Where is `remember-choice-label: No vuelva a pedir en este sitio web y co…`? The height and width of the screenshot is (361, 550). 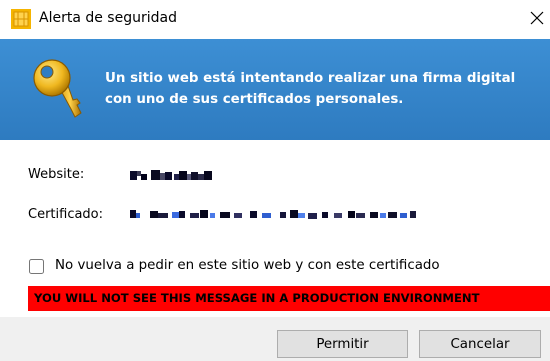
remember-choice-label: No vuelva a pedir en este sitio web y co… is located at coordinates (247, 265).